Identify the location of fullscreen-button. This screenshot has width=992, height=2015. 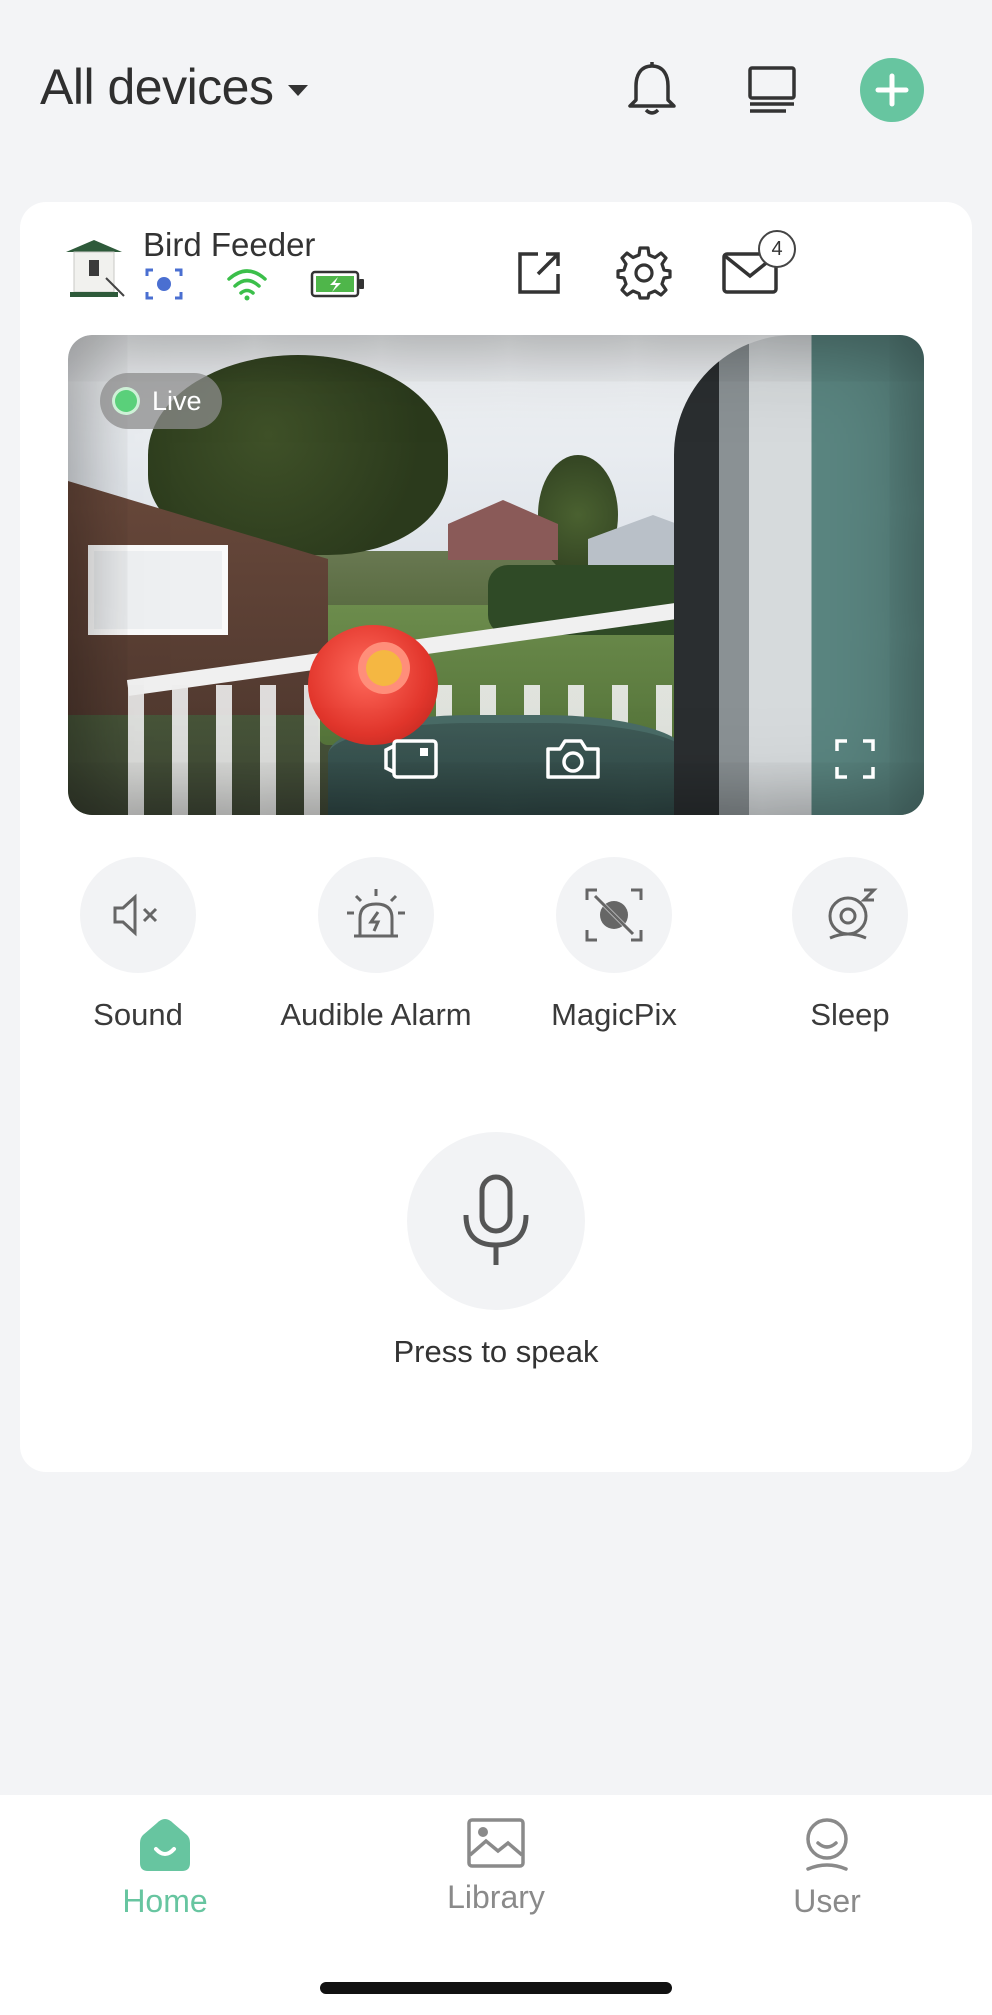
(855, 759).